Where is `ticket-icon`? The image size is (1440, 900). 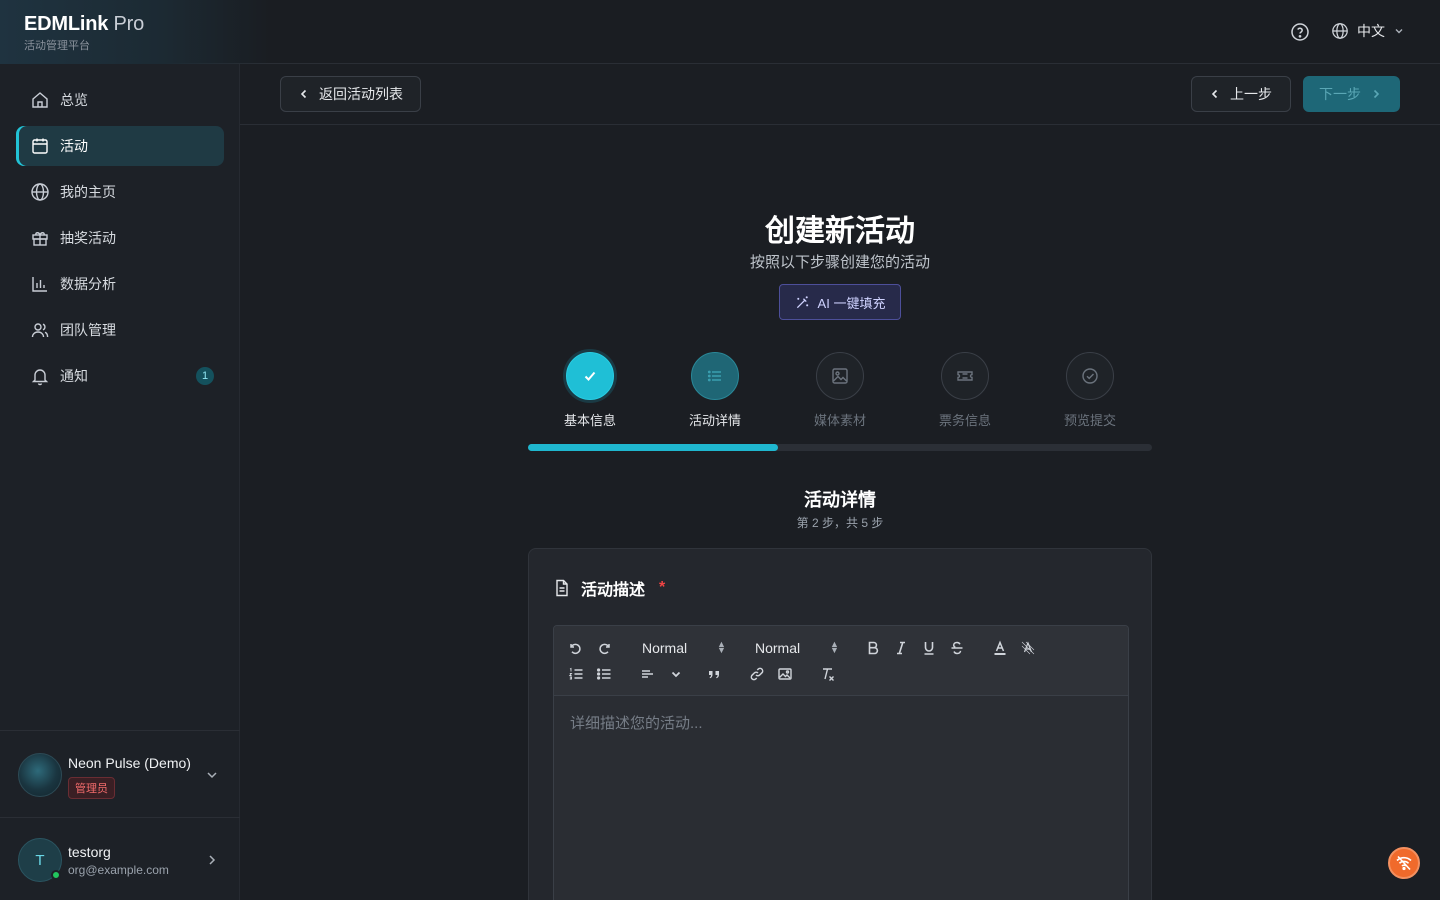 ticket-icon is located at coordinates (965, 376).